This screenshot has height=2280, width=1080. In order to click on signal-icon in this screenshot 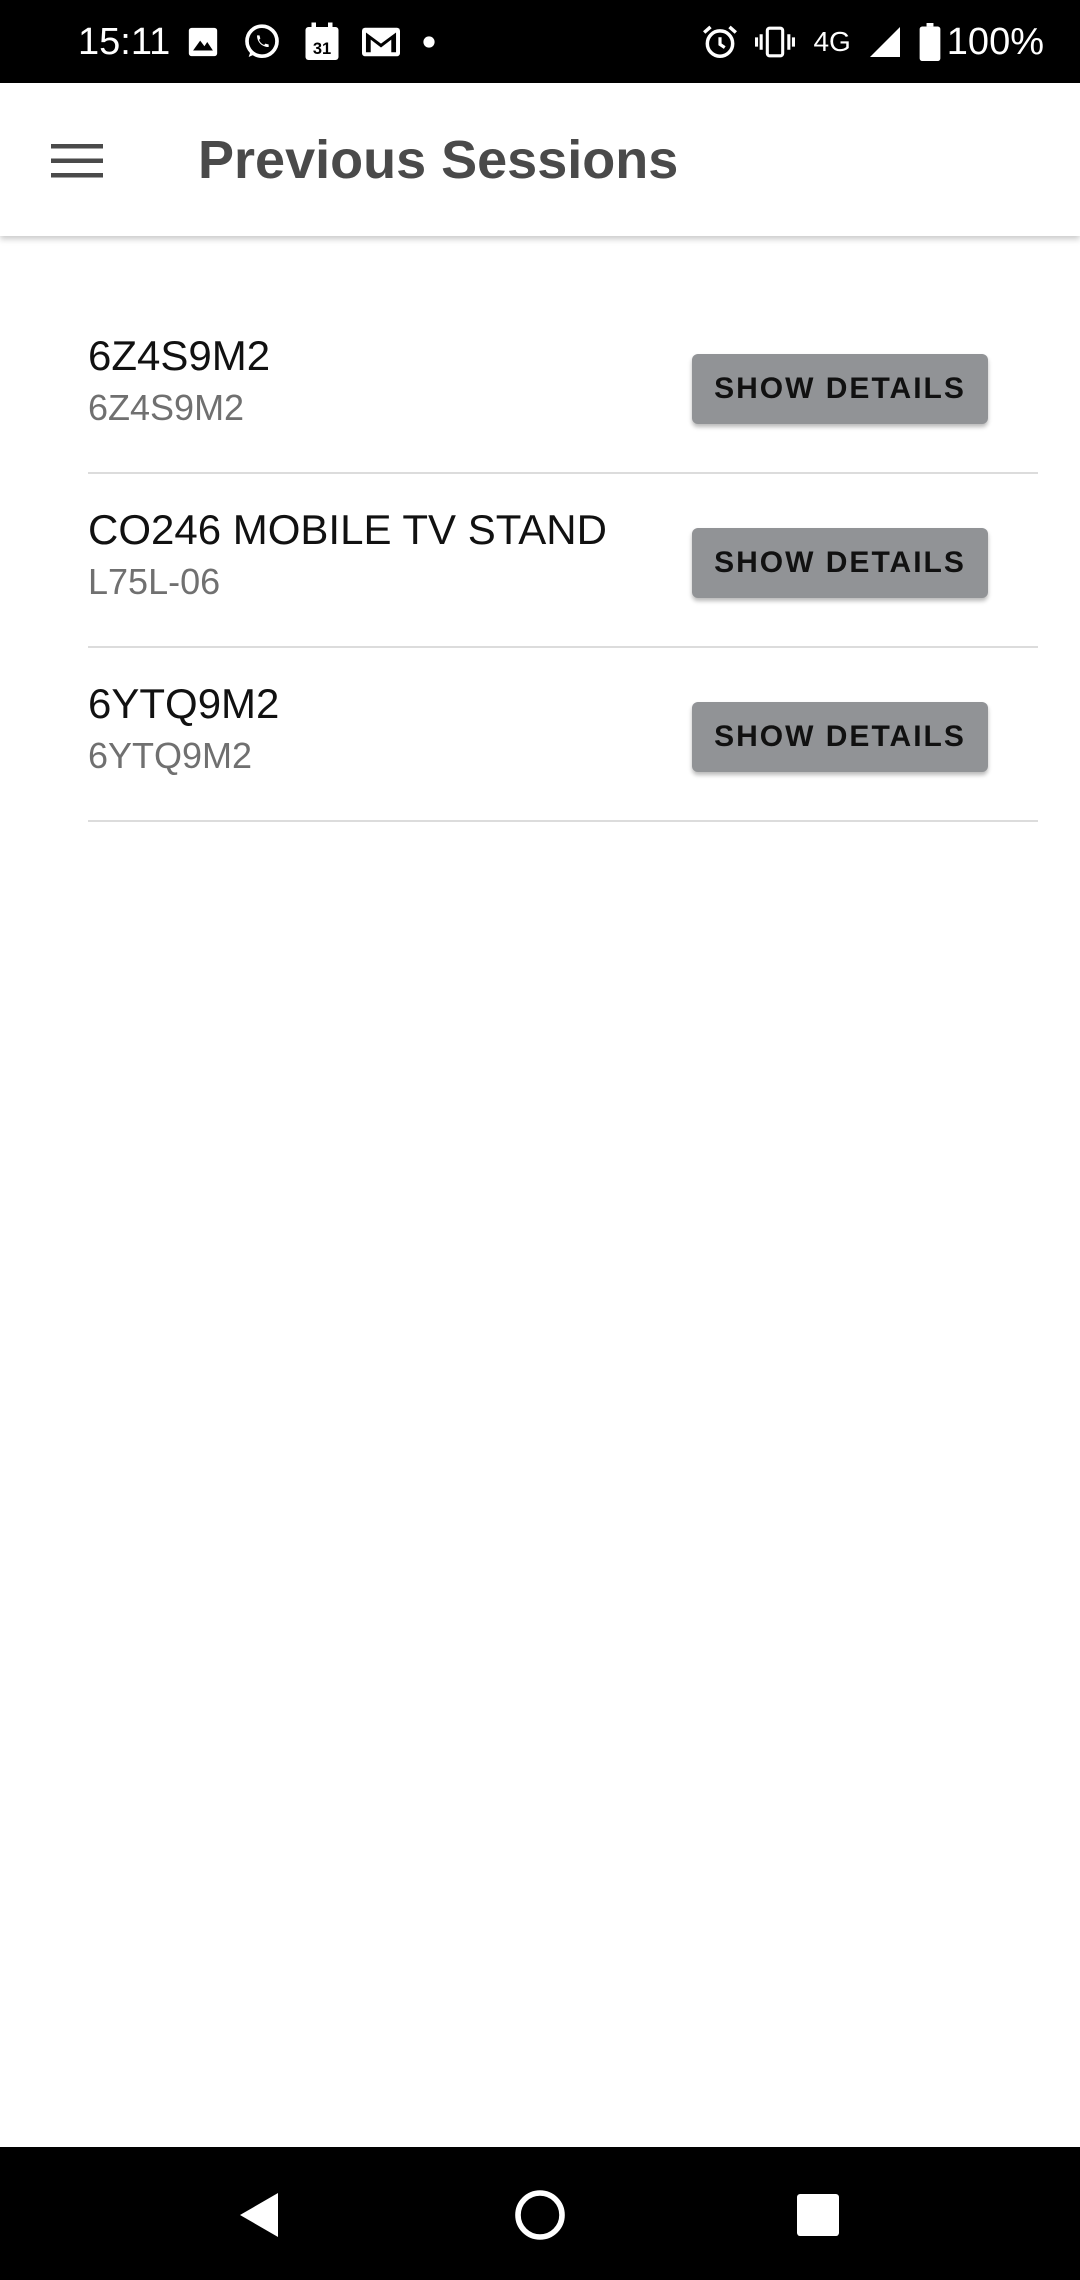, I will do `click(885, 42)`.